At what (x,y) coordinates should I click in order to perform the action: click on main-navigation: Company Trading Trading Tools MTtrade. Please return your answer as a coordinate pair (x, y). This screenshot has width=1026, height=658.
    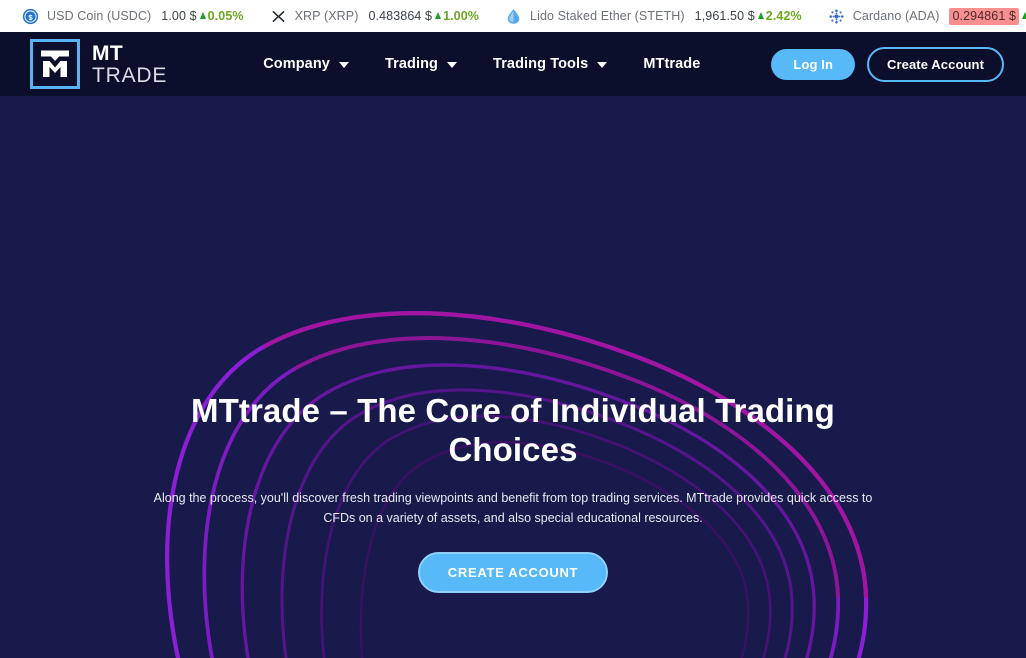
    Looking at the image, I should click on (517, 64).